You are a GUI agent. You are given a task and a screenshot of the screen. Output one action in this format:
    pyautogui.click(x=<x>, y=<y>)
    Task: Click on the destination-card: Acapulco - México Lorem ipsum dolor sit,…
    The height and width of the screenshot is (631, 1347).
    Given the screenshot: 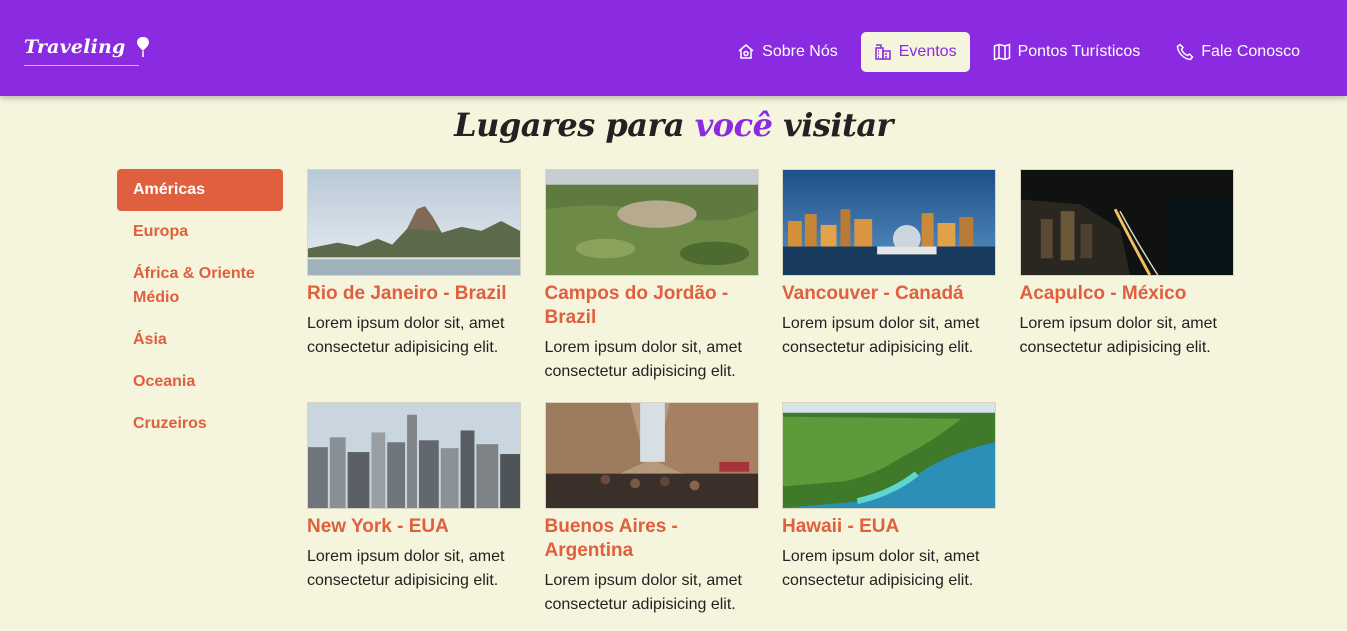 What is the action you would take?
    pyautogui.click(x=1126, y=276)
    